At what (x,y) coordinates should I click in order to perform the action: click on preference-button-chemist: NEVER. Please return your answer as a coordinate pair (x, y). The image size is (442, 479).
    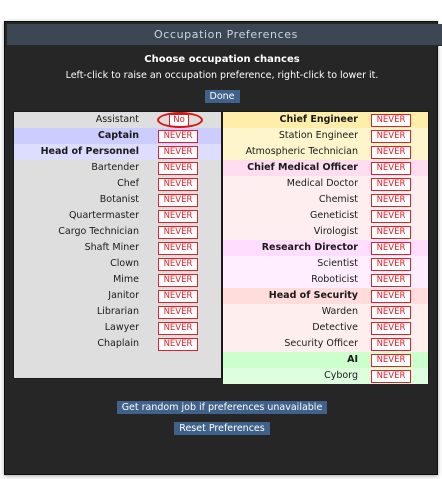
    Looking at the image, I should click on (391, 200).